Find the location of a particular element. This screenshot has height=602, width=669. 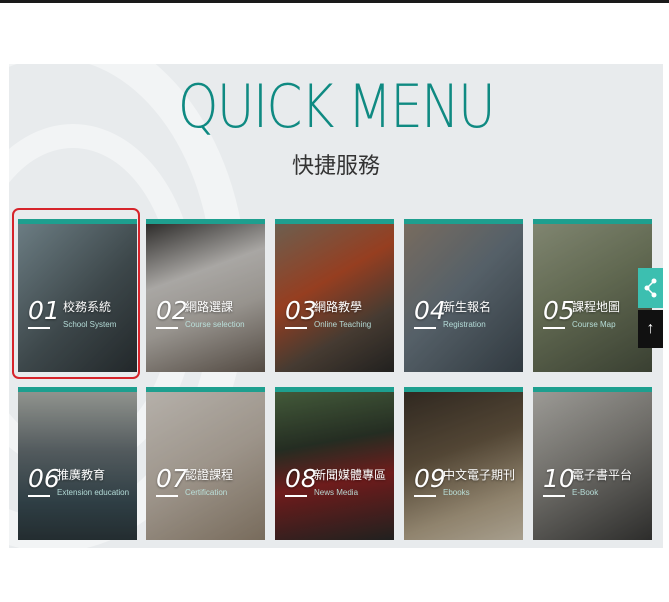

tile-label: 網路教學 is located at coordinates (338, 307).